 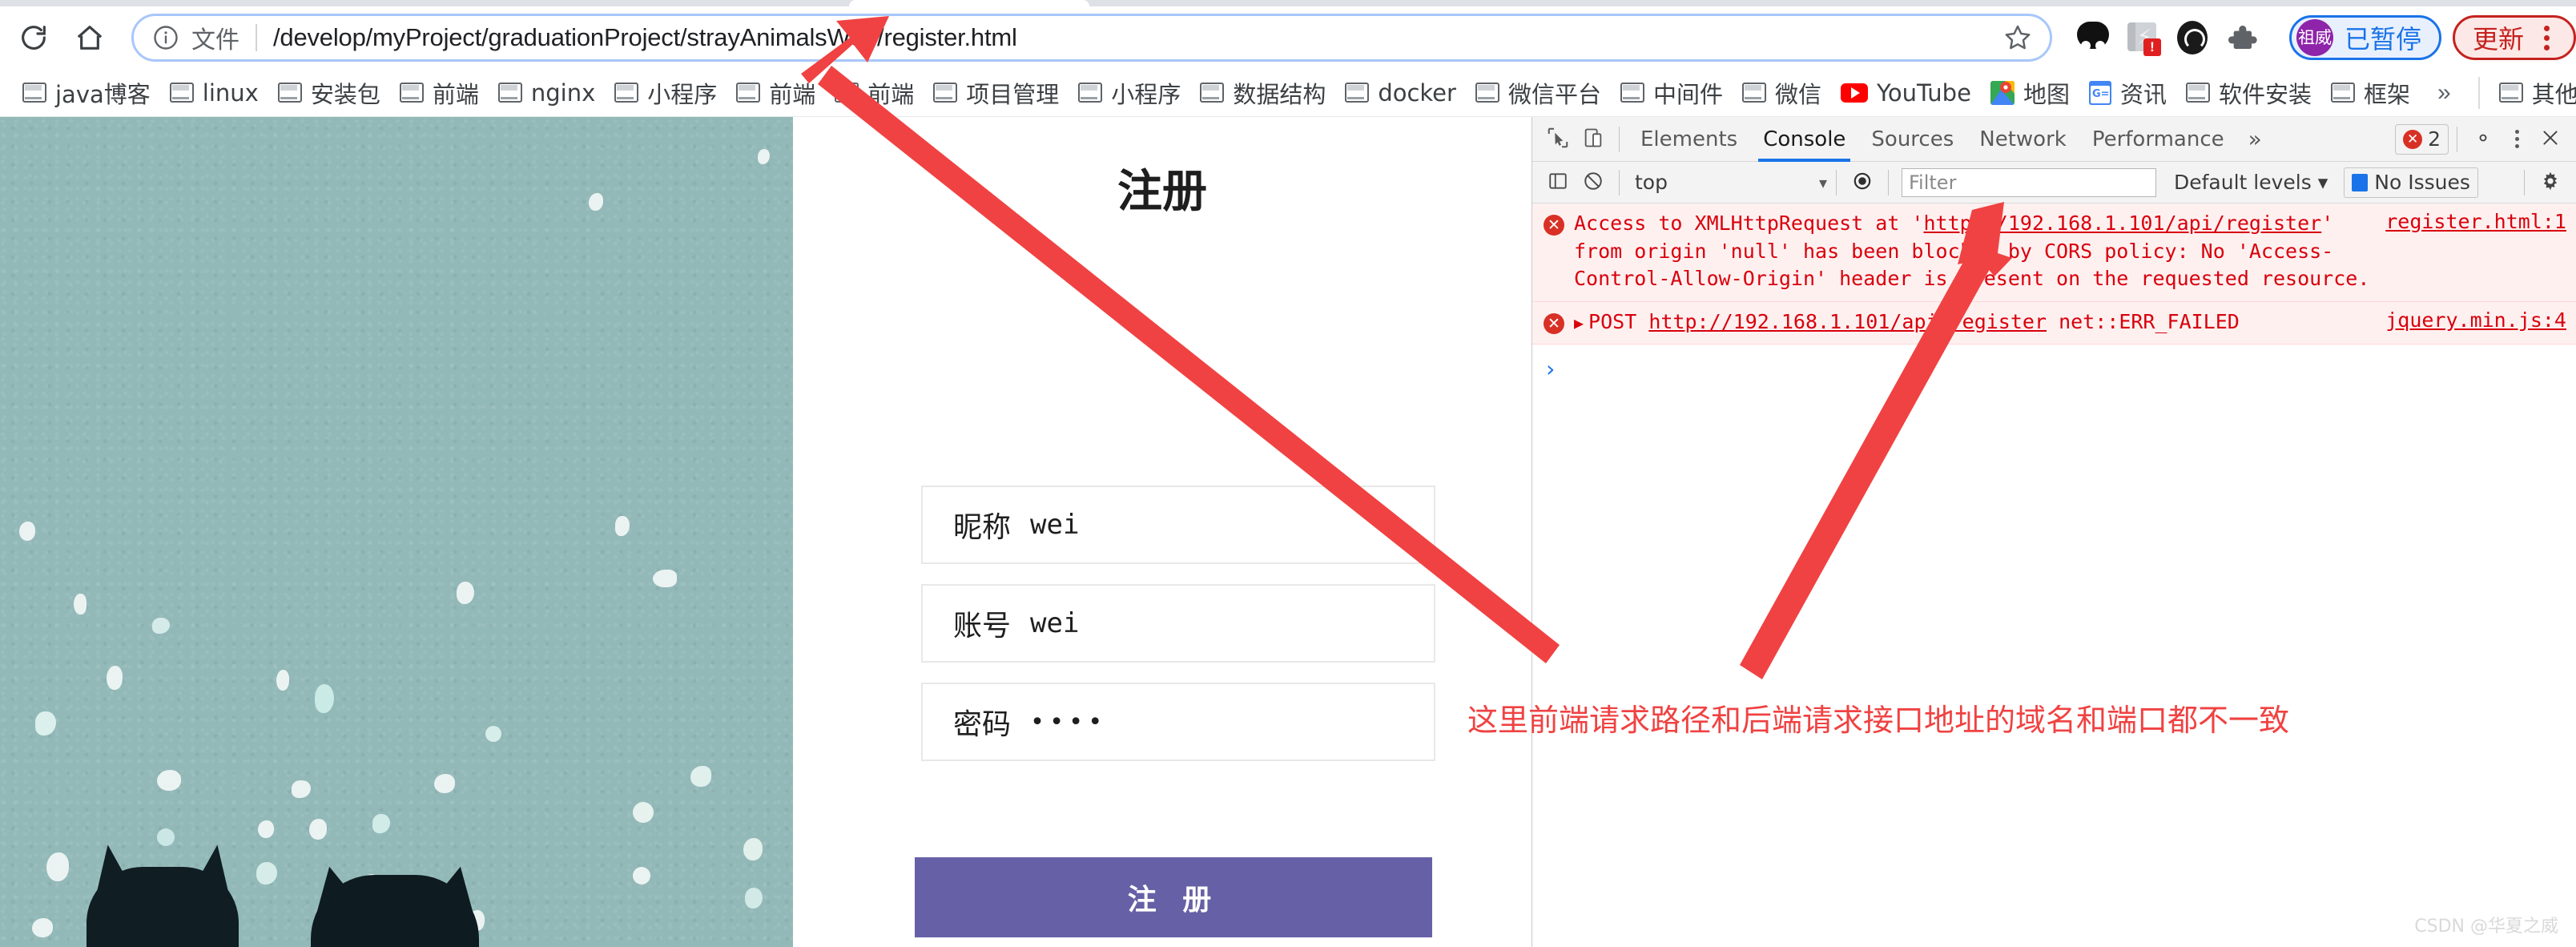 What do you see at coordinates (1672, 93) in the screenshot?
I see `bookmark-item: 中间件` at bounding box center [1672, 93].